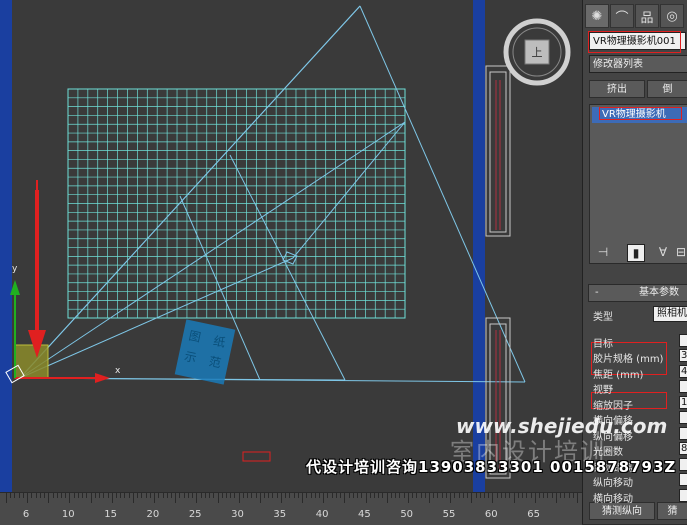 This screenshot has height=525, width=687. Describe the element at coordinates (659, 292) in the screenshot. I see `rollout-title: 基本参数` at that location.